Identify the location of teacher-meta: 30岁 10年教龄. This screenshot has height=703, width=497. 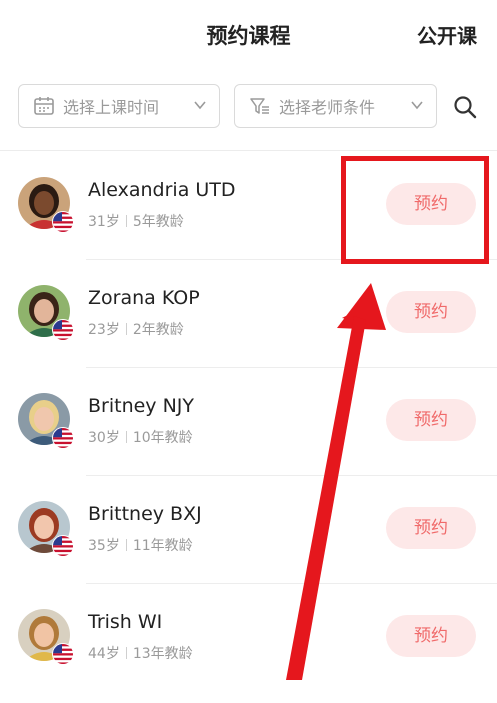
(140, 437).